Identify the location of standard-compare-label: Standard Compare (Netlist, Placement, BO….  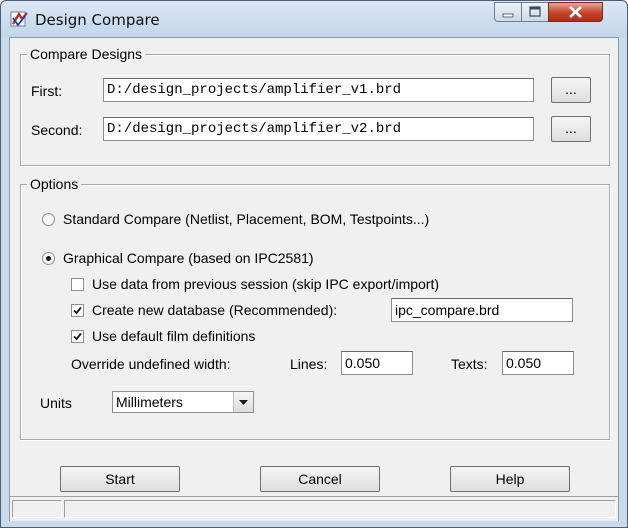
(246, 219).